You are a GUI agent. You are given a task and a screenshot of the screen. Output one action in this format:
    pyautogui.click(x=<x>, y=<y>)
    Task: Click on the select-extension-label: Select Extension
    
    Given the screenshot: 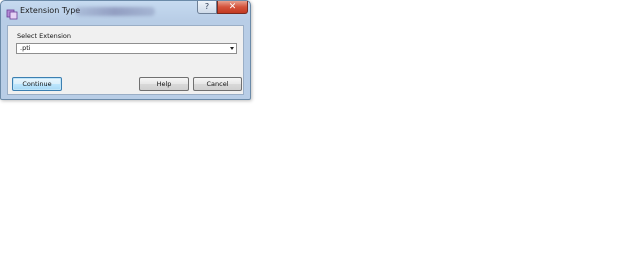 What is the action you would take?
    pyautogui.click(x=44, y=36)
    